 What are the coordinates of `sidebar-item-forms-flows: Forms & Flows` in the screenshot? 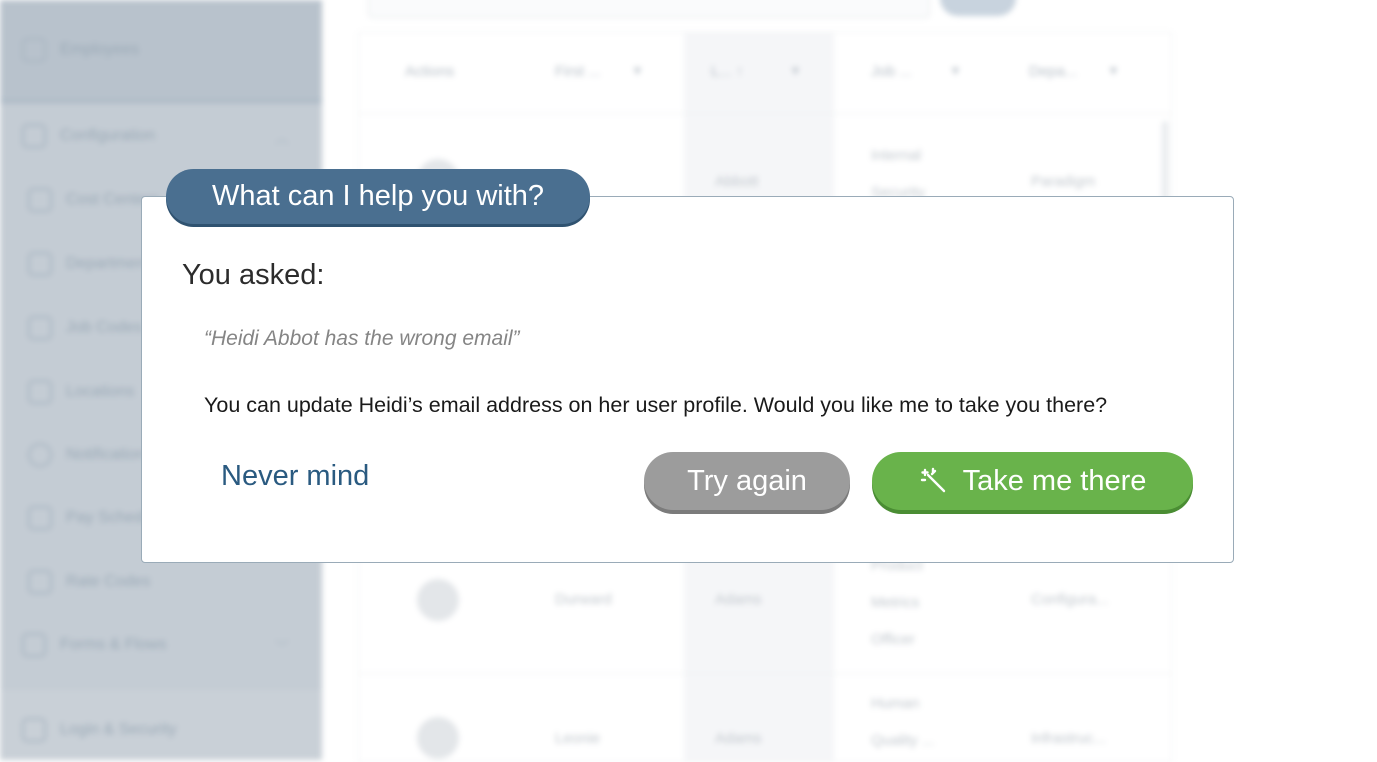 It's located at (94, 645).